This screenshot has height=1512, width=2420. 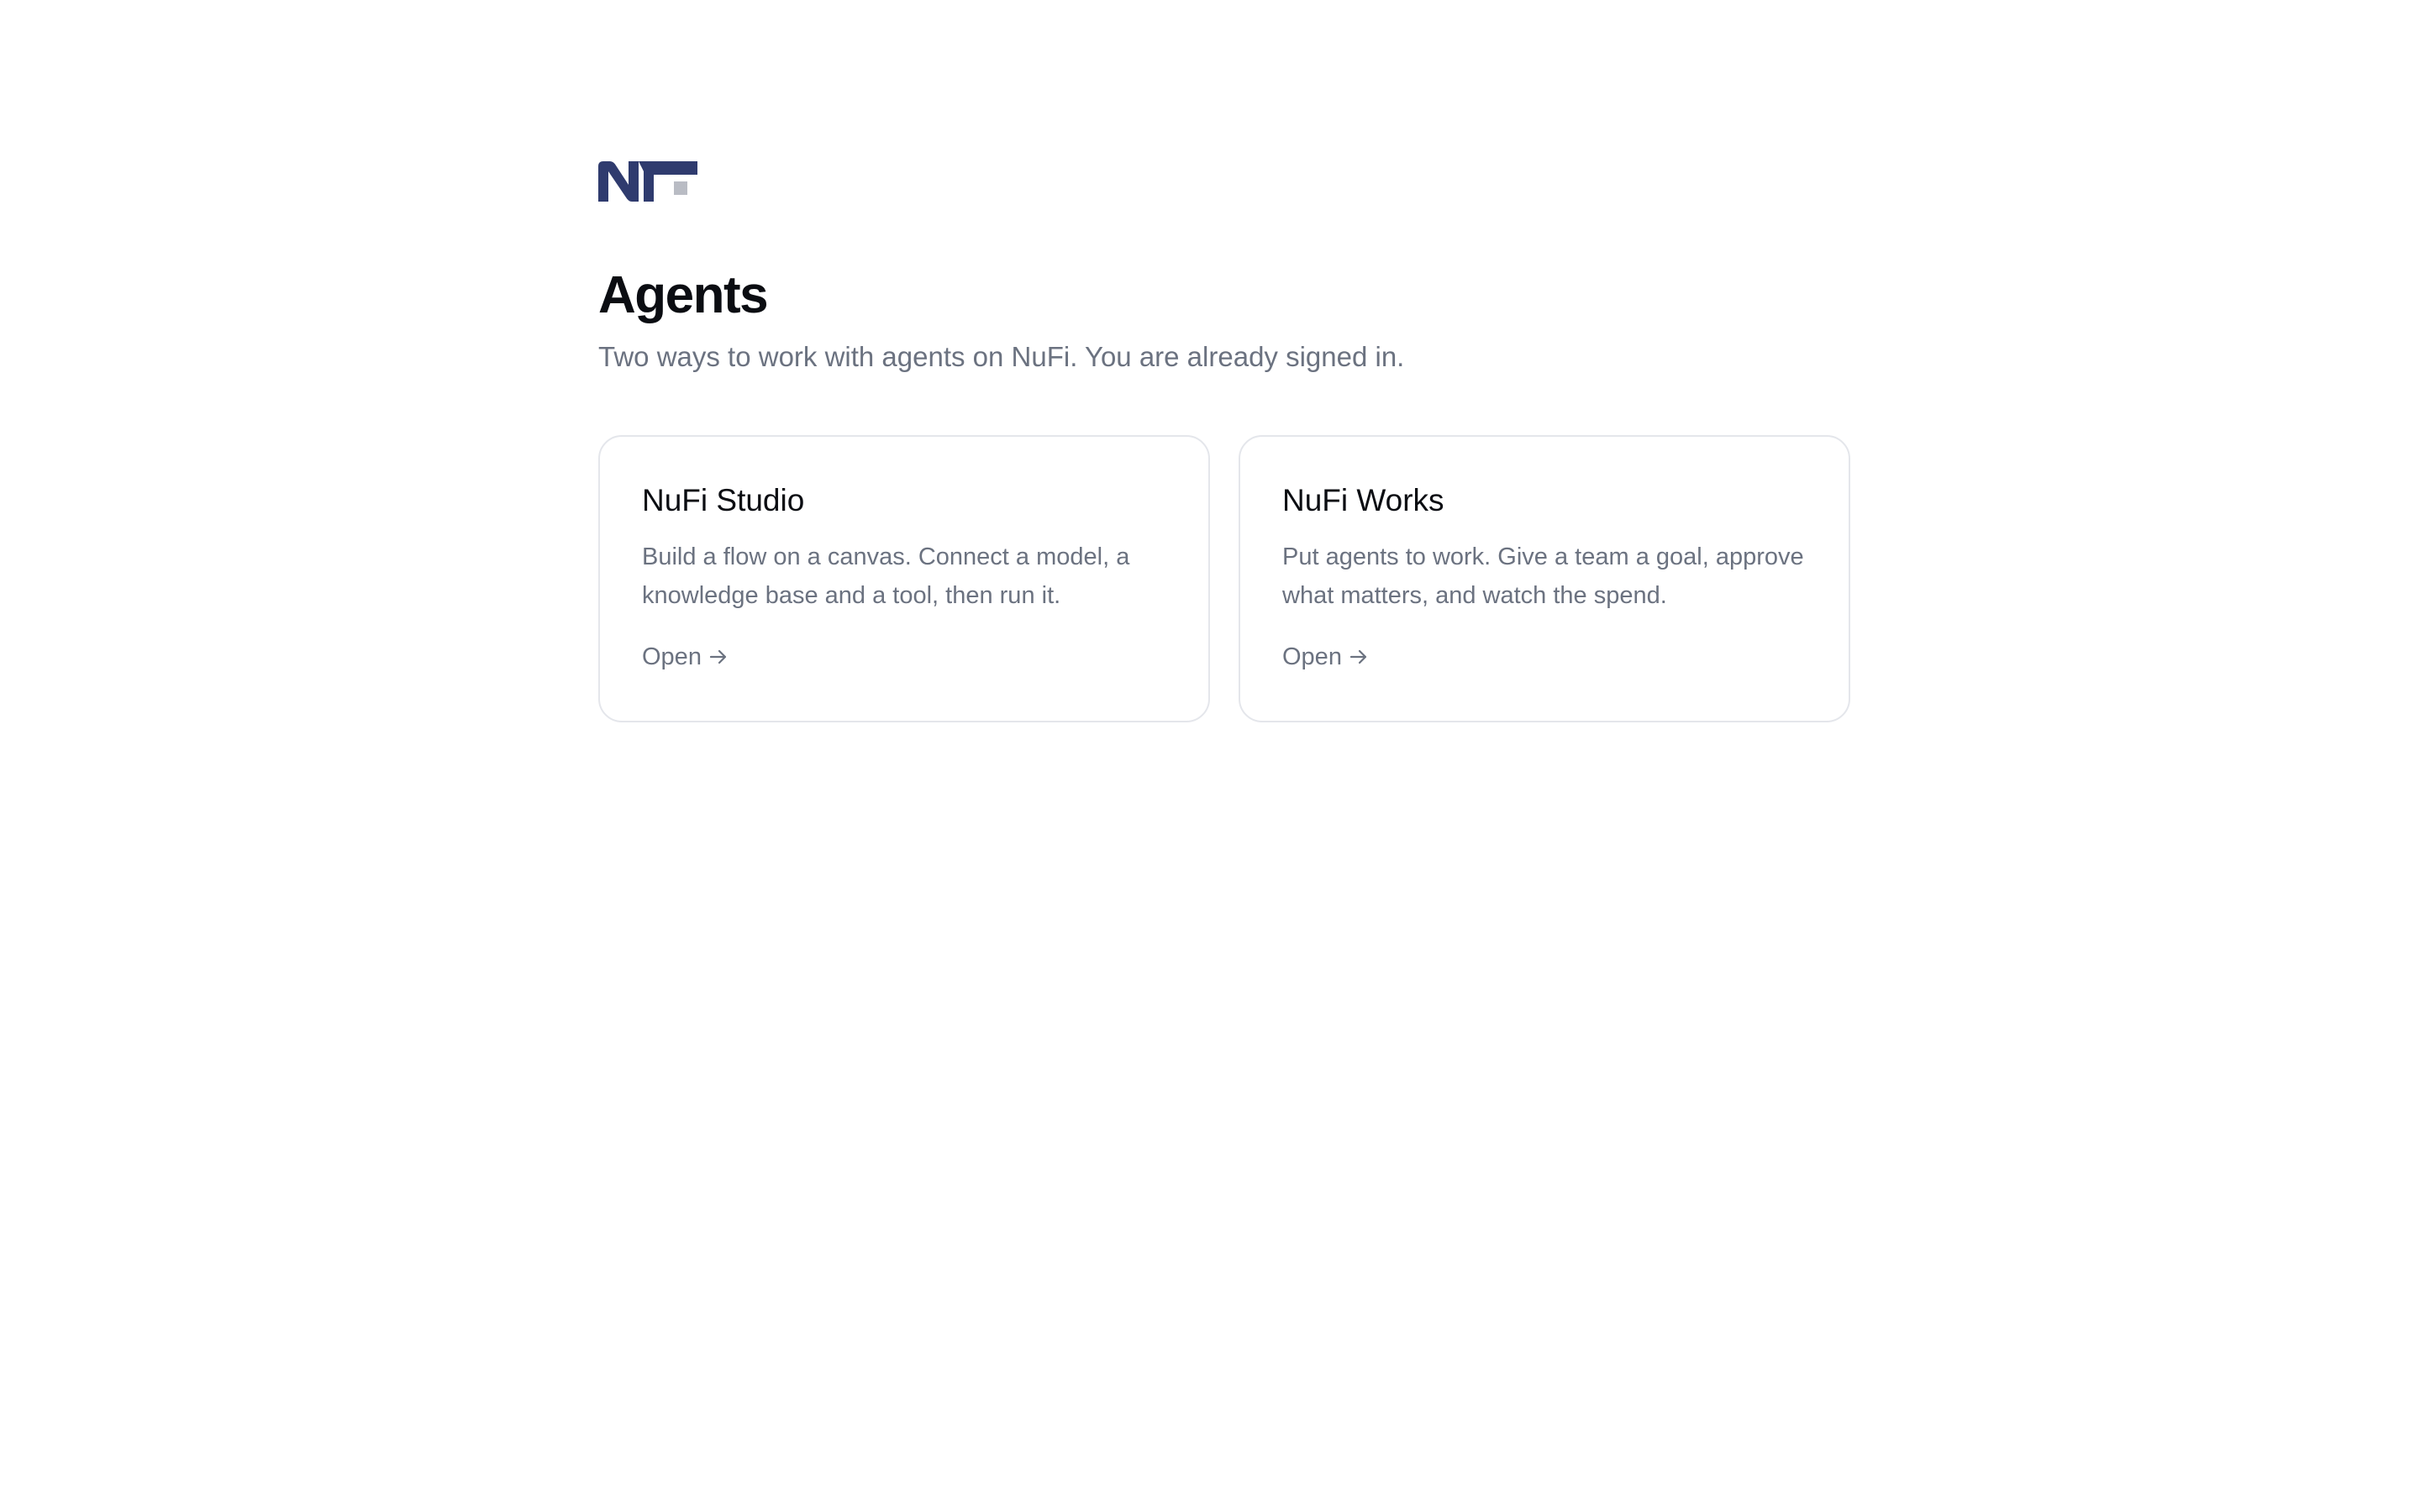 I want to click on open-works-link: Open, so click(x=1325, y=657).